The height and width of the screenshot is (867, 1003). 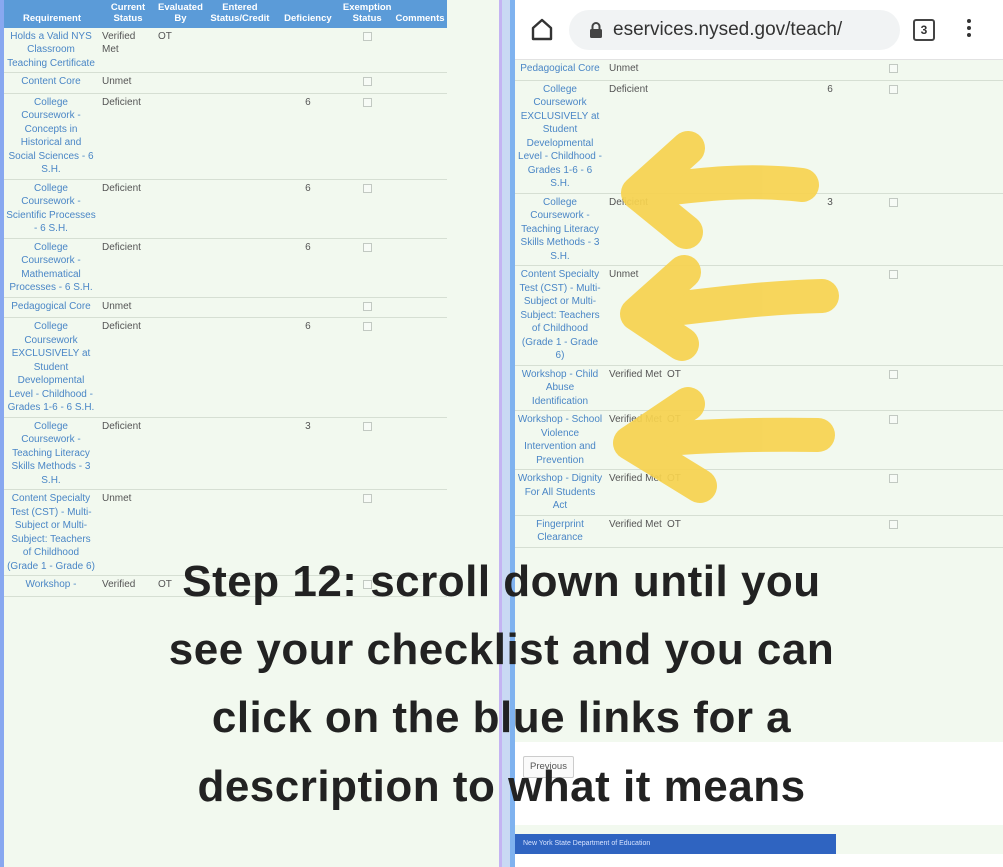 I want to click on lock-icon, so click(x=596, y=30).